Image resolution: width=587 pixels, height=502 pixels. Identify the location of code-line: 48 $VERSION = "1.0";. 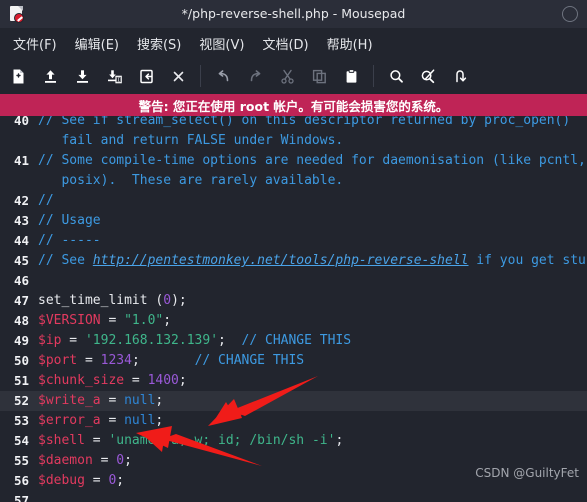
(293, 321).